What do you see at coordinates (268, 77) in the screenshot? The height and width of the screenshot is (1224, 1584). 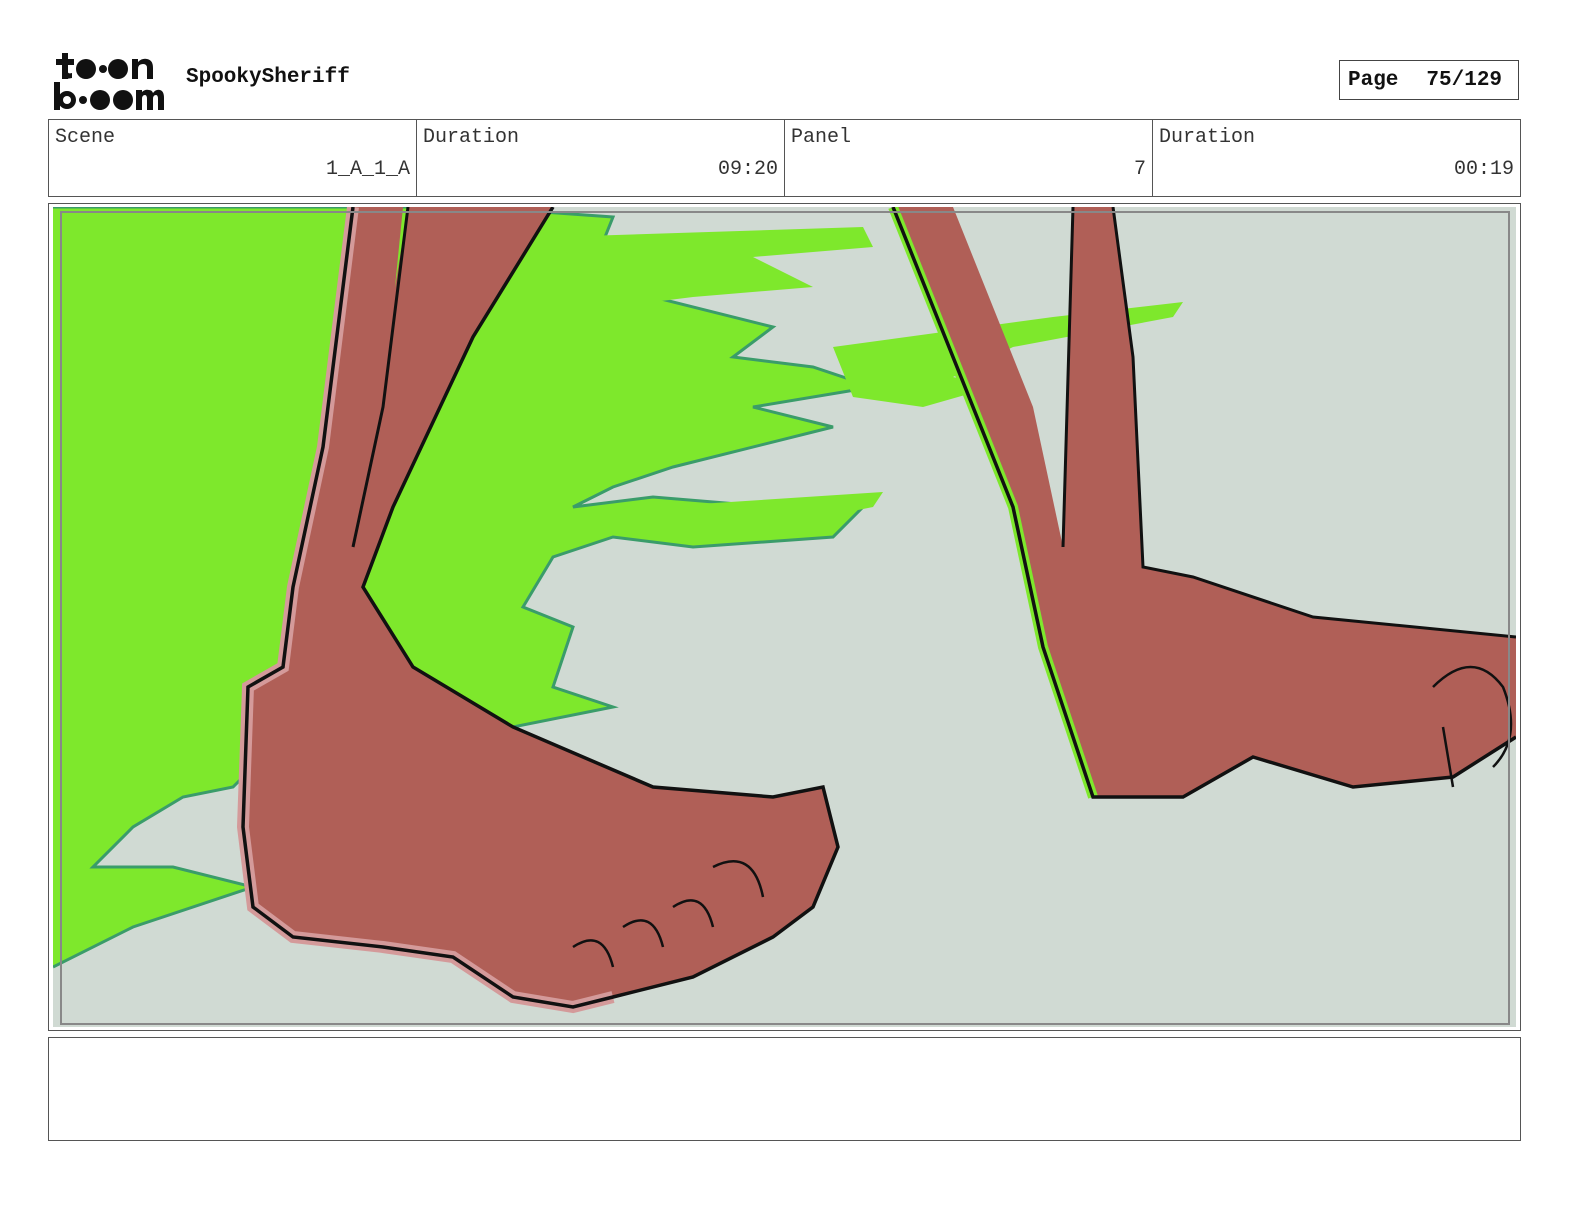 I see `project-title: SpookySheriff` at bounding box center [268, 77].